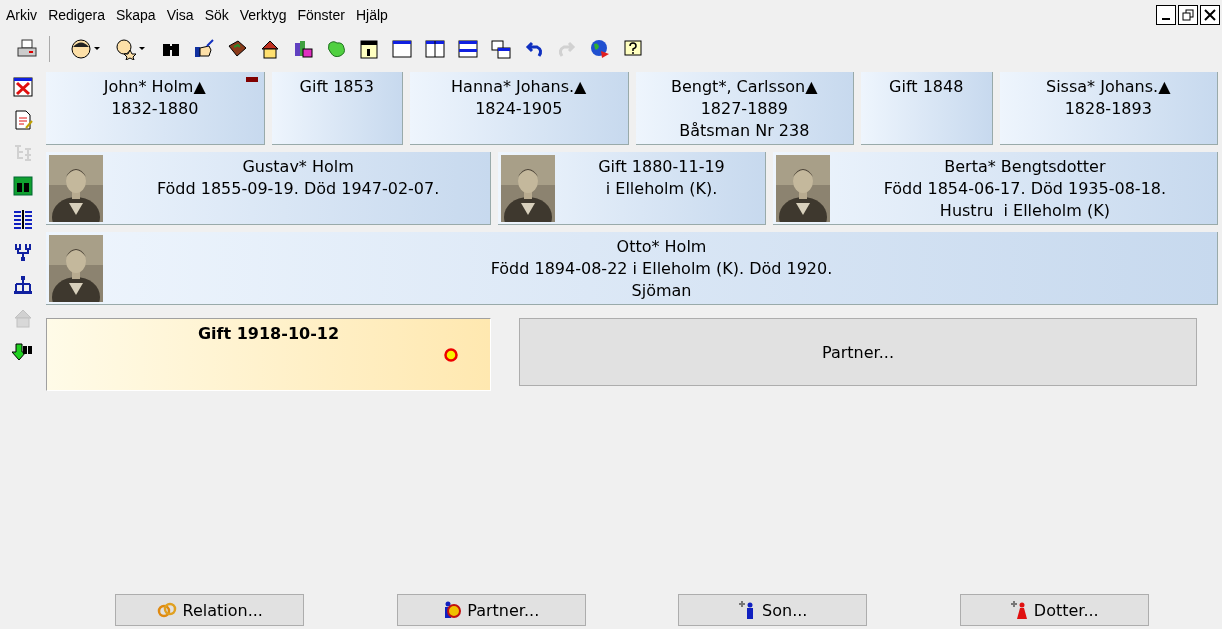 This screenshot has width=1222, height=629. What do you see at coordinates (599, 49) in the screenshot?
I see `globe-icon` at bounding box center [599, 49].